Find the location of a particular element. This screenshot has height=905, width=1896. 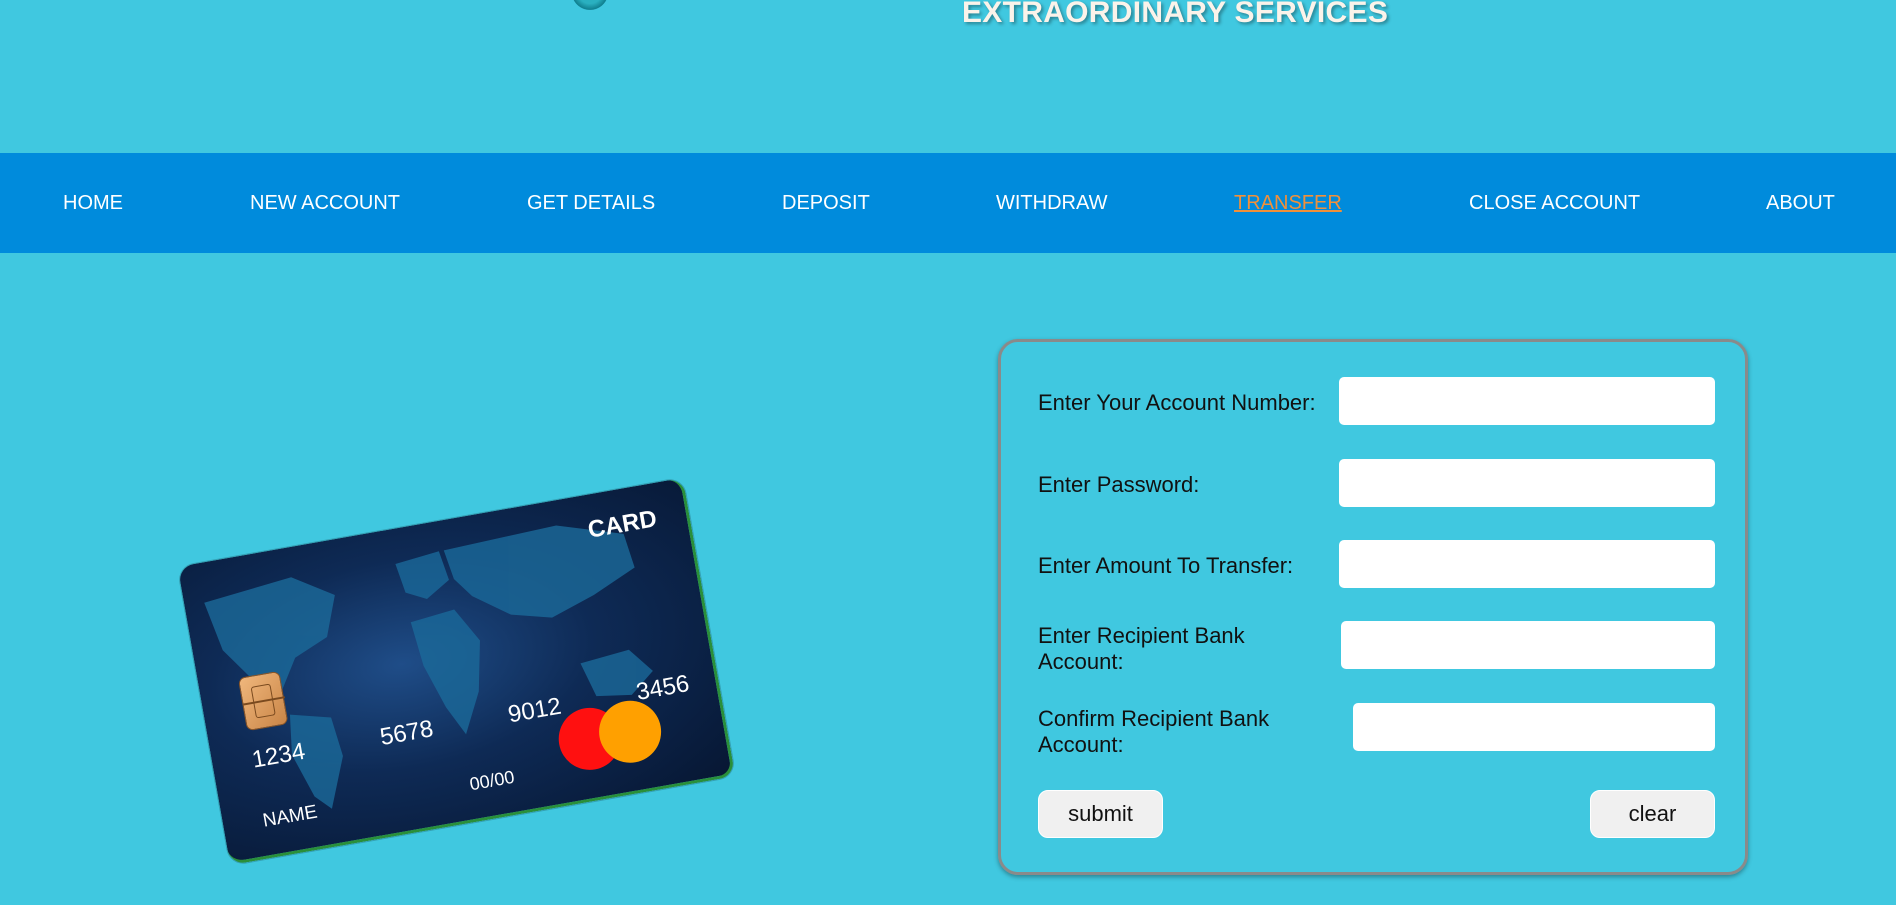

credit-card: CARD 1234 5678 9012 3456 NAME 00/00 is located at coordinates (456, 671).